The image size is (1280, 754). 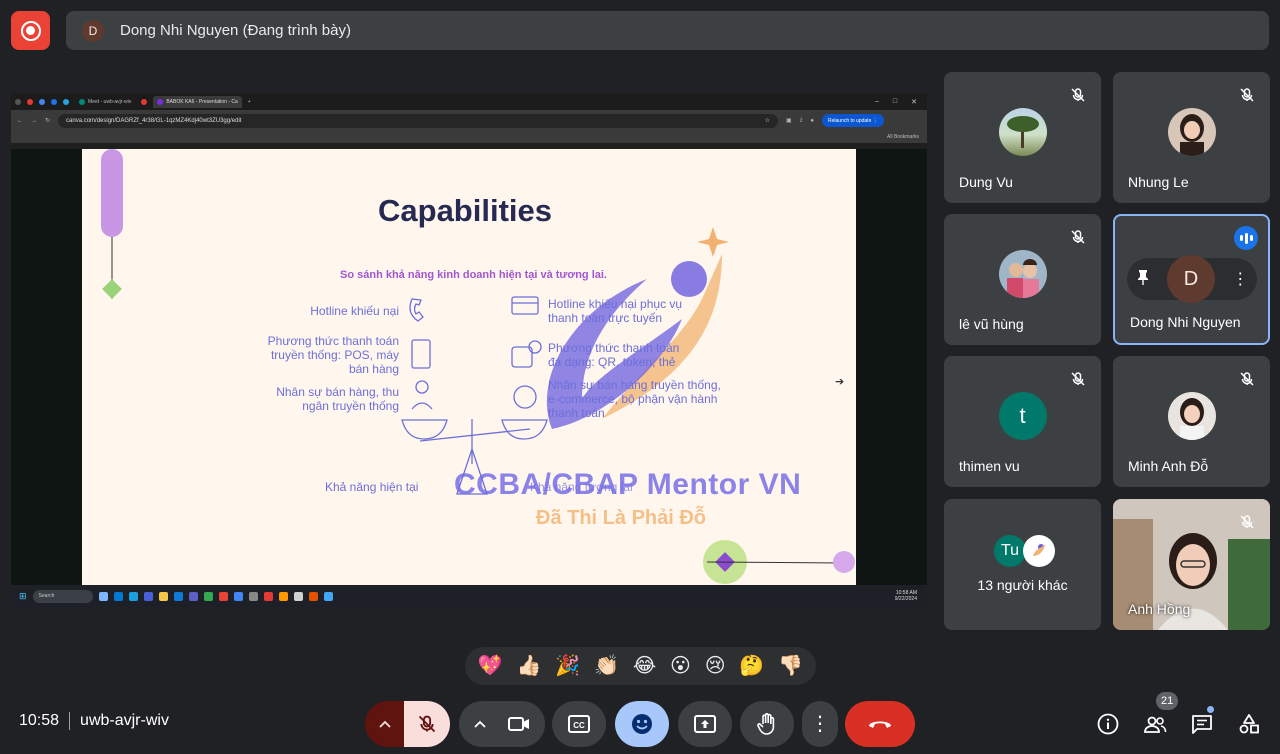 I want to click on reaction-laughing: 😂, so click(x=644, y=666).